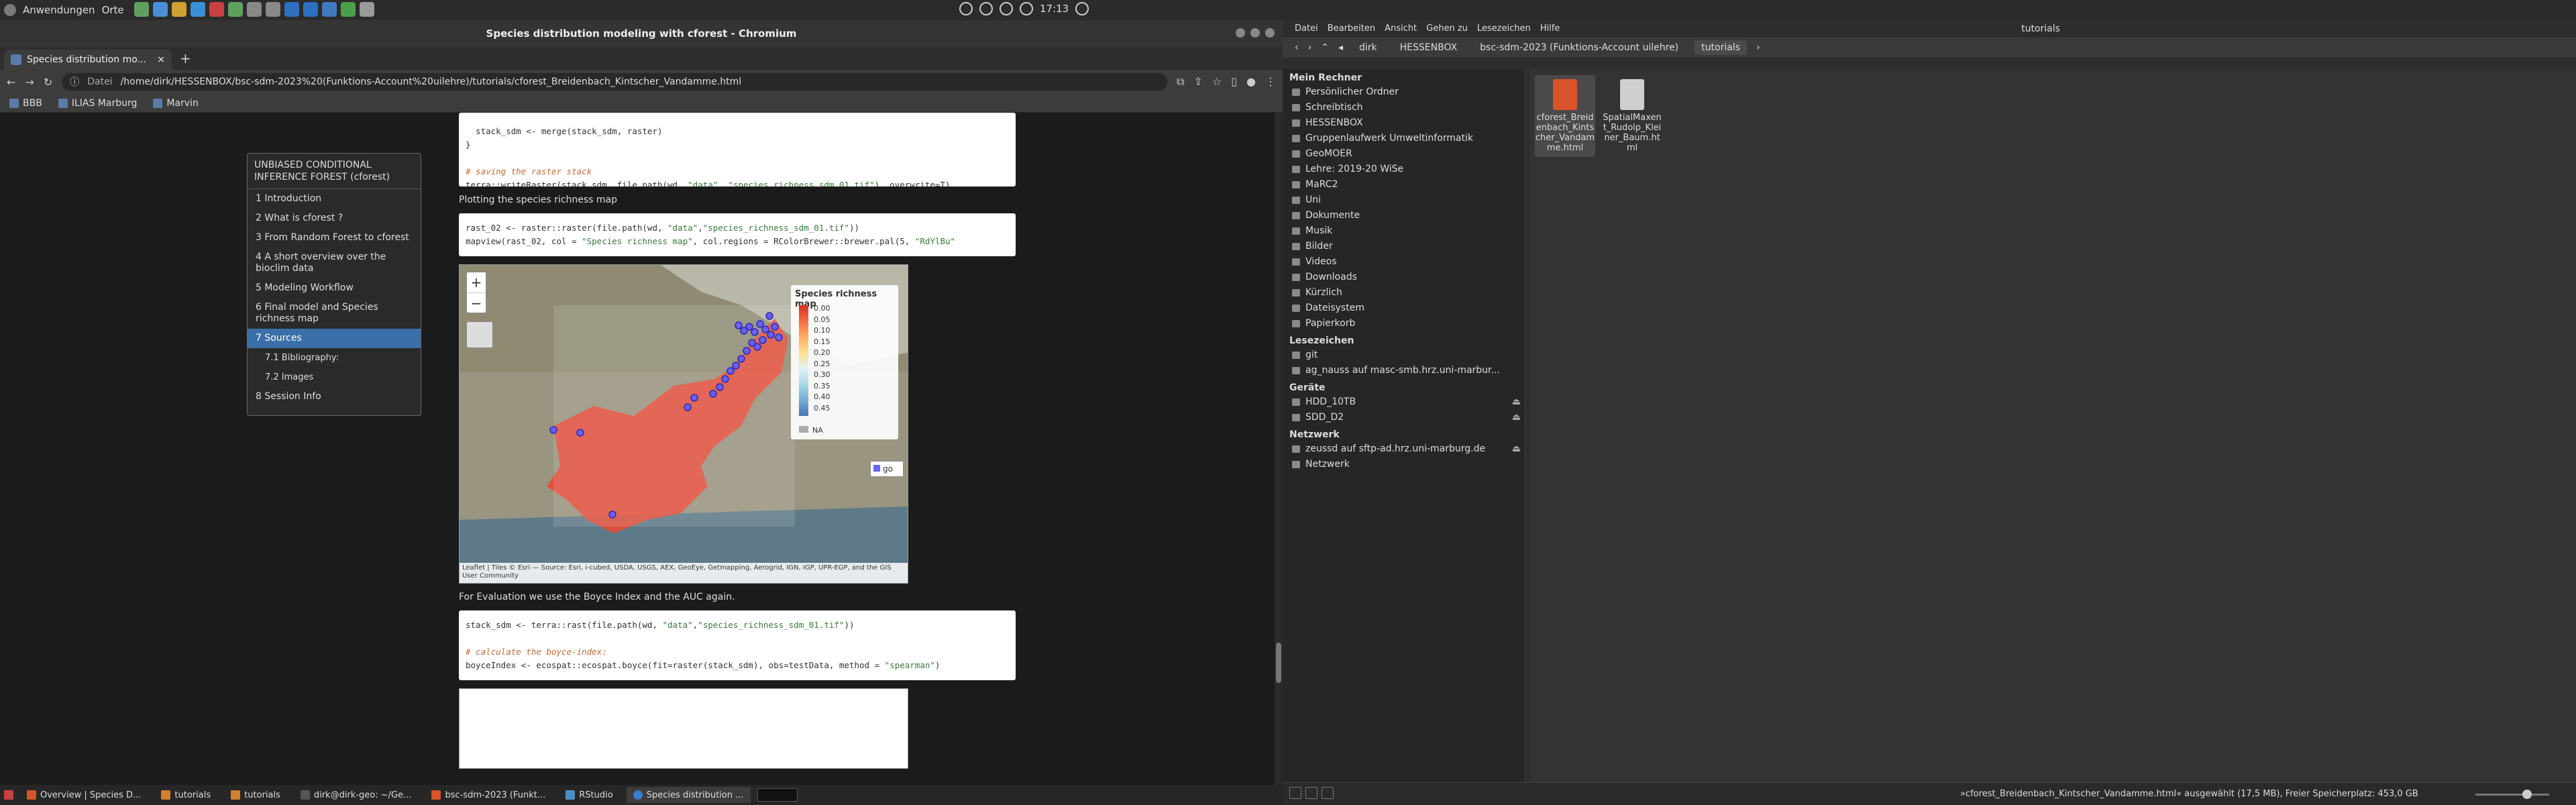 The height and width of the screenshot is (805, 2576). Describe the element at coordinates (1404, 449) in the screenshot. I see `sidebar-item: zeussd auf sftp-ad.hrz.uni-marburg.de ⏏` at that location.